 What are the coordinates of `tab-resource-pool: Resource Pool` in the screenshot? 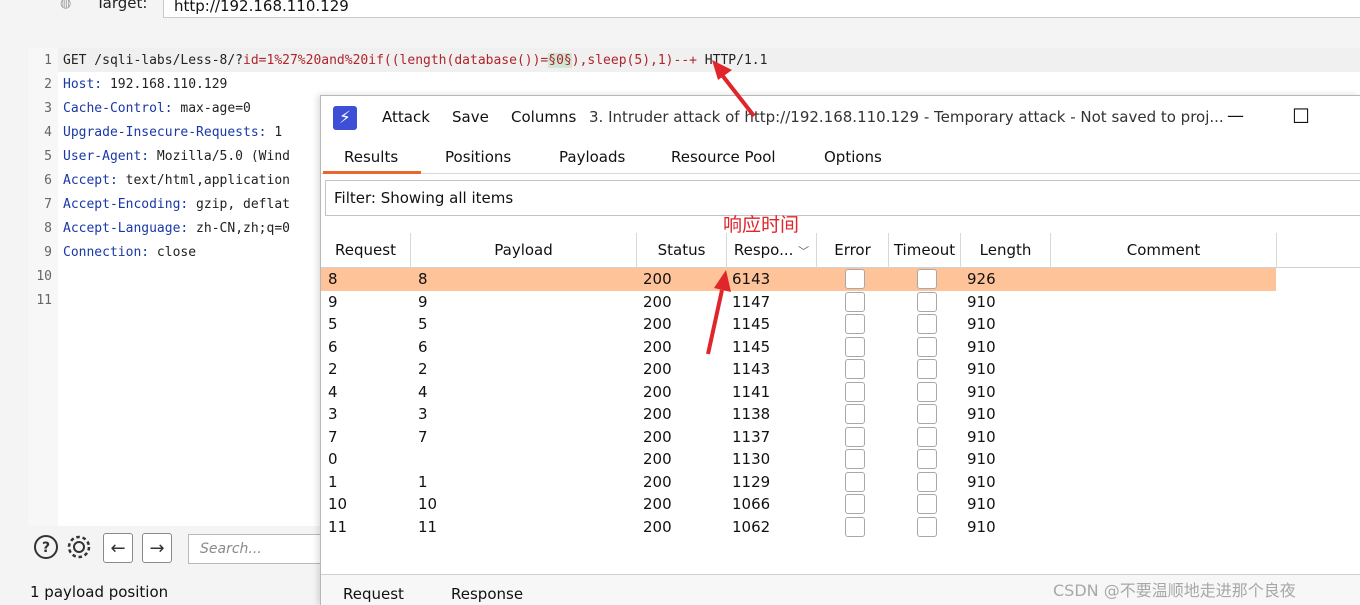 It's located at (723, 157).